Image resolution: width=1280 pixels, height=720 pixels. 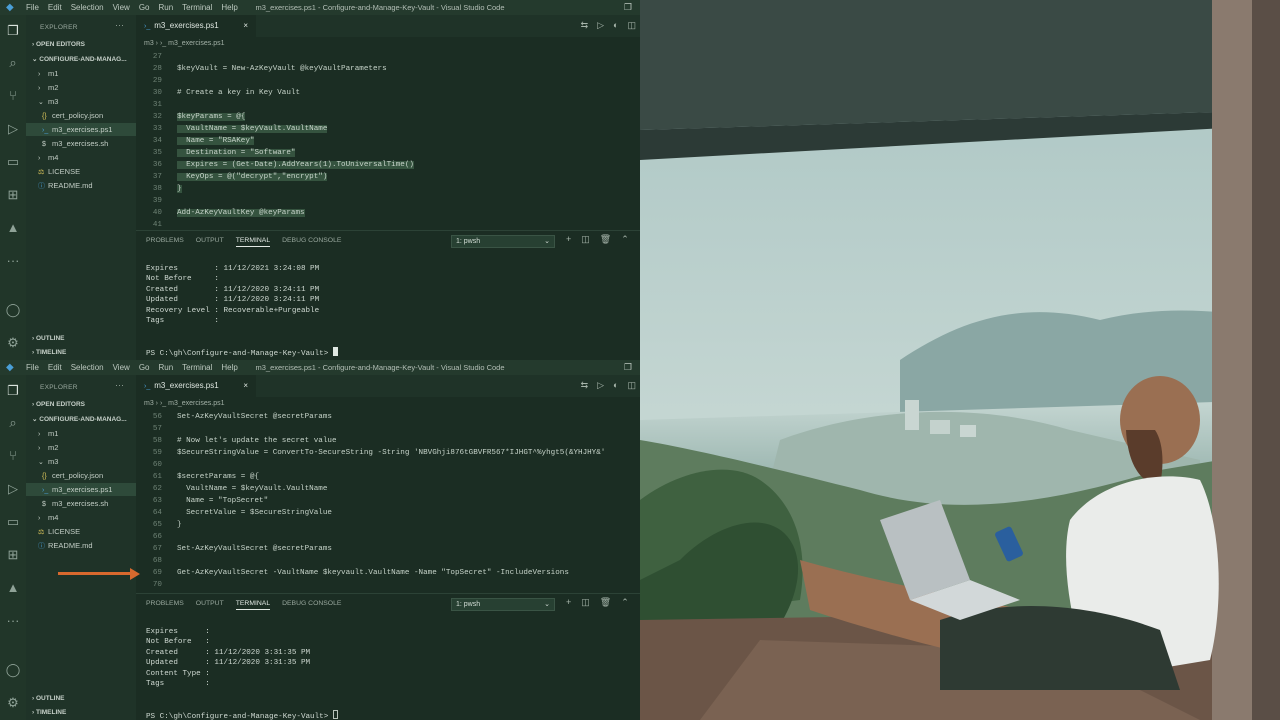 I want to click on code-line: 65}, so click(x=388, y=525).